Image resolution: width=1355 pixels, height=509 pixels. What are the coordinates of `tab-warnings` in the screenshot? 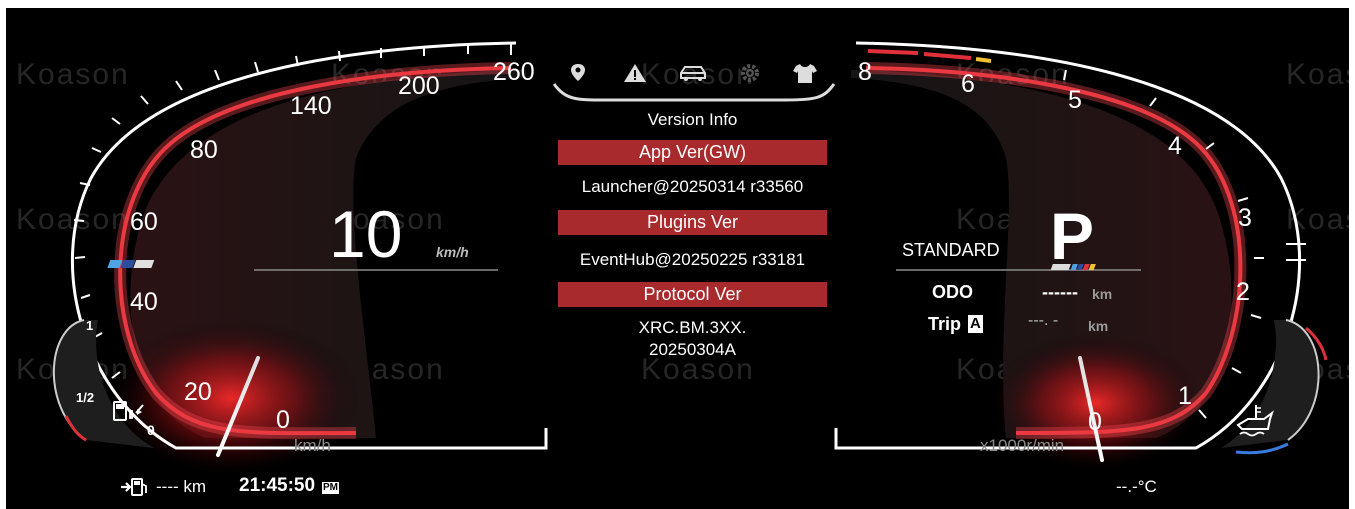 It's located at (635, 73).